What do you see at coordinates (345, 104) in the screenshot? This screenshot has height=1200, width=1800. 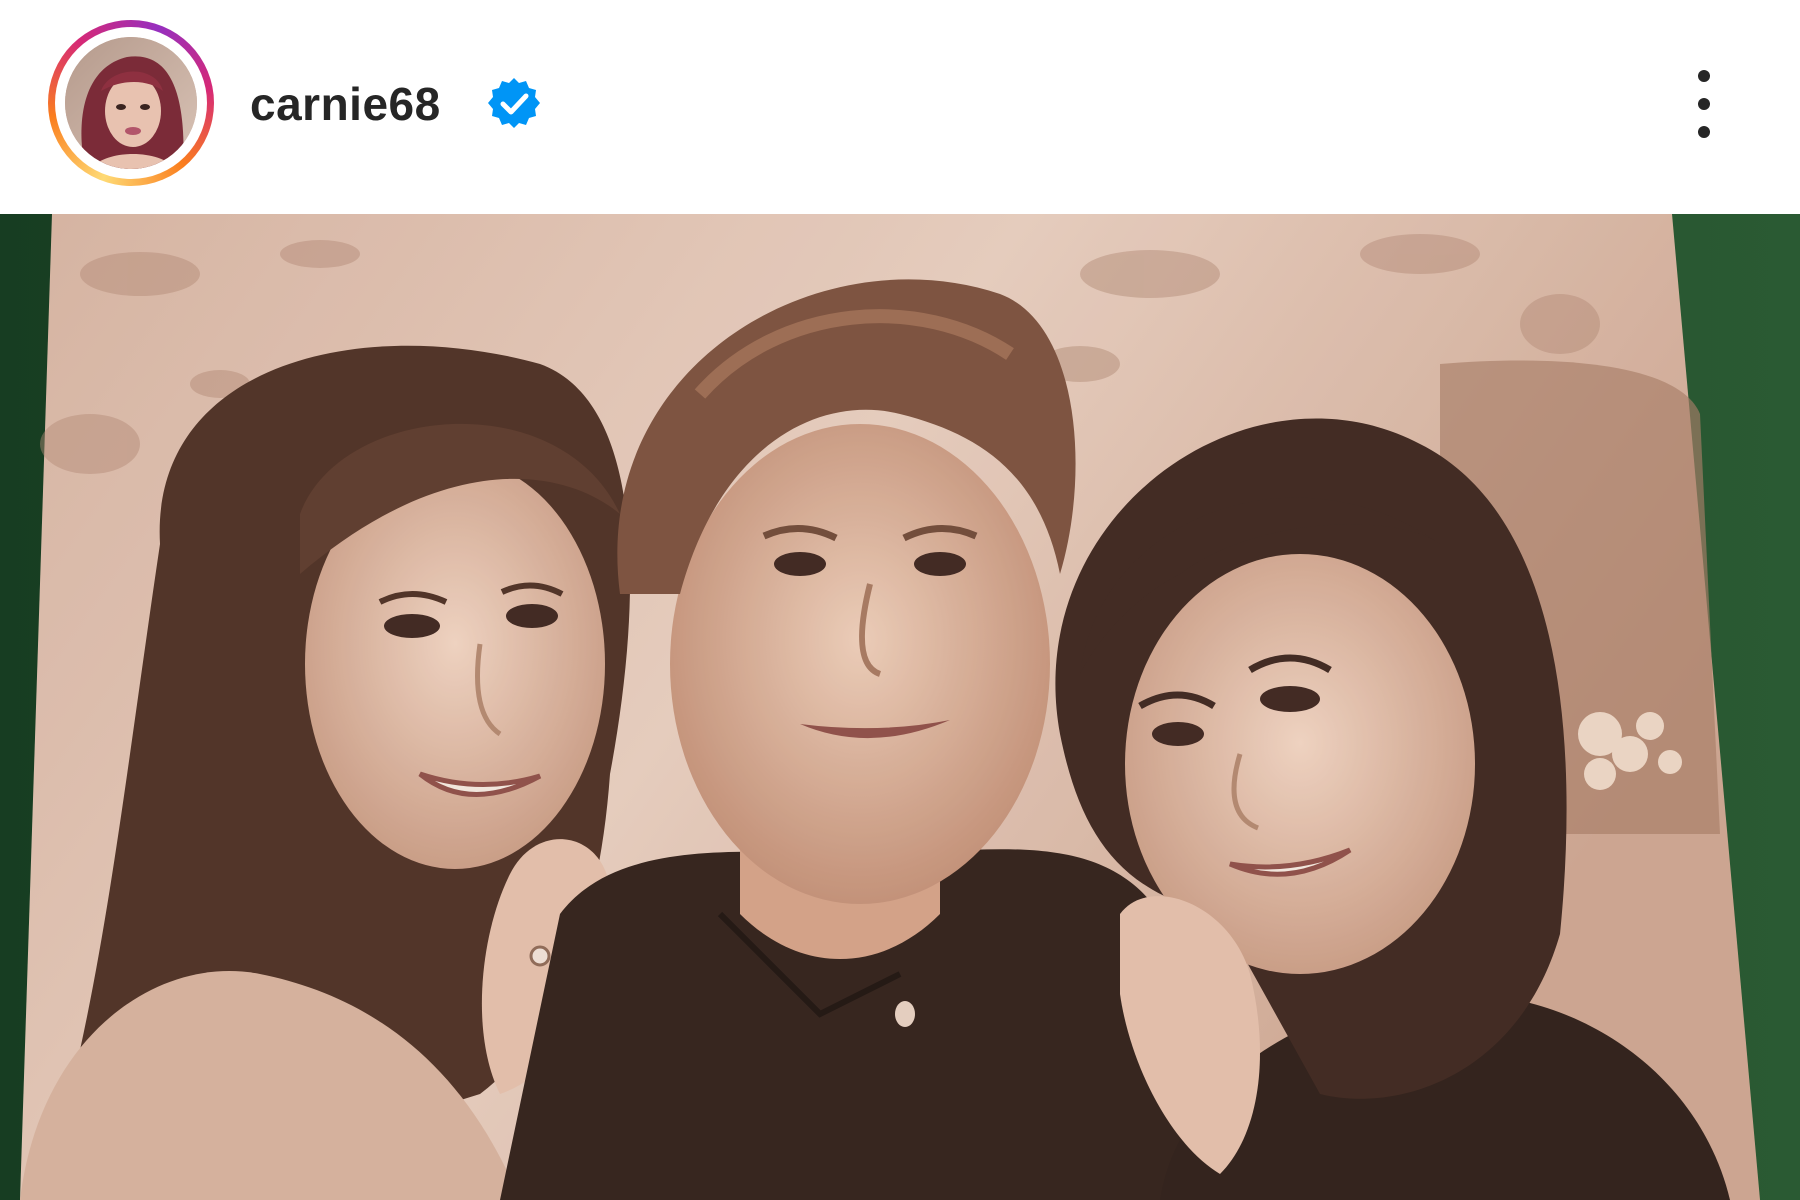 I see `username: carnie68` at bounding box center [345, 104].